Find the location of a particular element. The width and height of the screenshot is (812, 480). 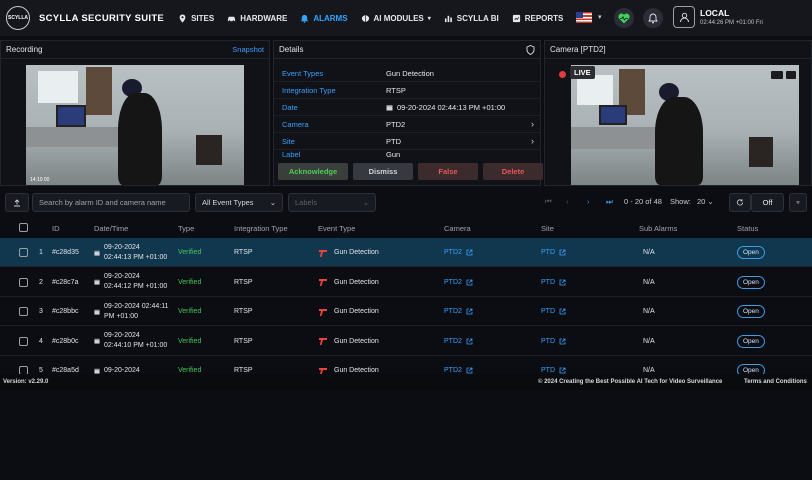

refresh-button is located at coordinates (740, 202).